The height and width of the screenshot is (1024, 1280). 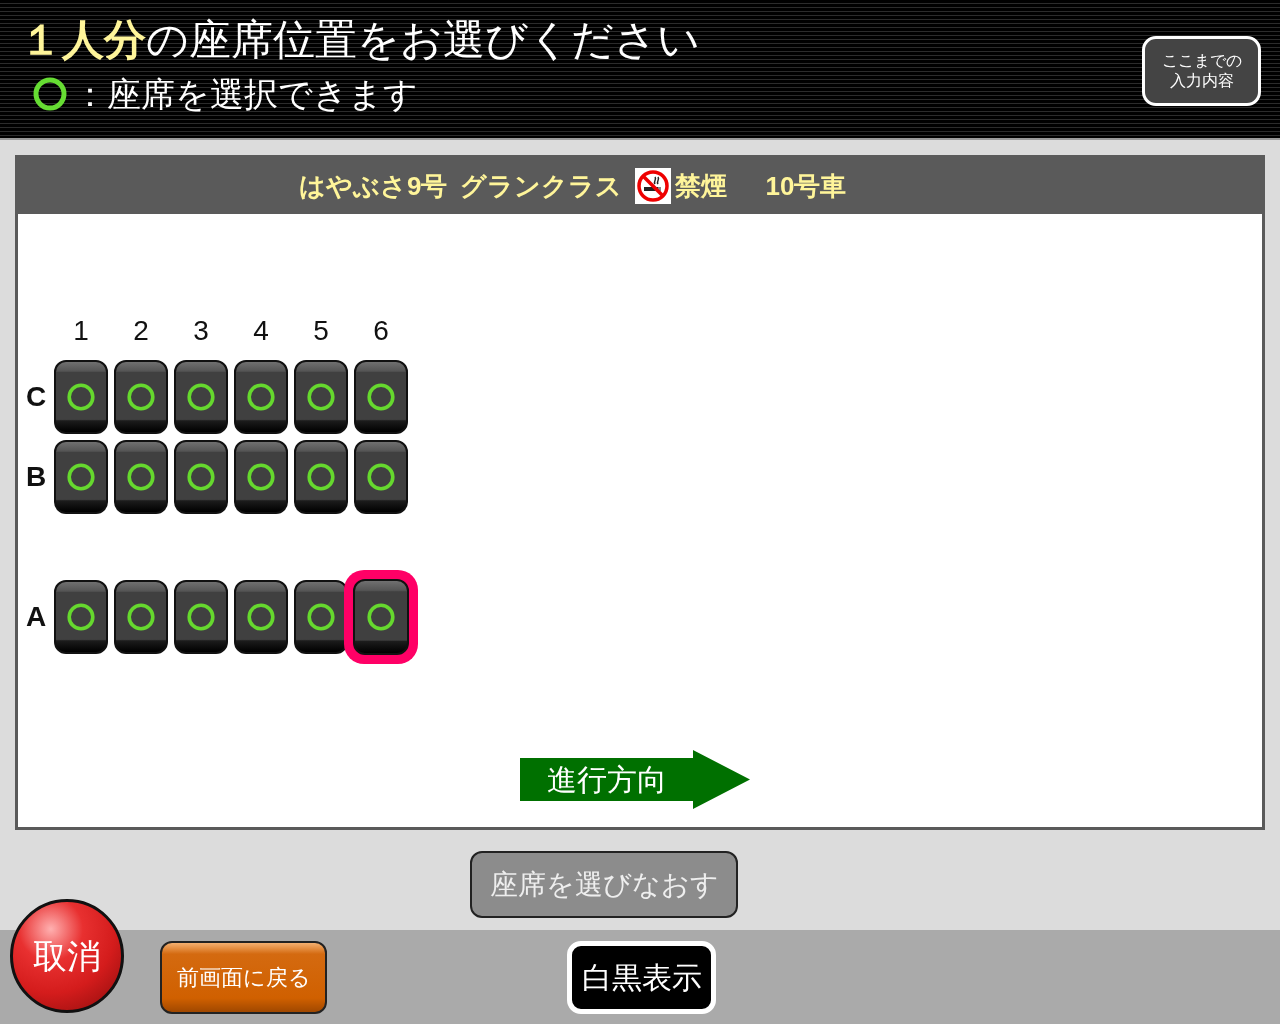 What do you see at coordinates (321, 331) in the screenshot?
I see `column-number: 5` at bounding box center [321, 331].